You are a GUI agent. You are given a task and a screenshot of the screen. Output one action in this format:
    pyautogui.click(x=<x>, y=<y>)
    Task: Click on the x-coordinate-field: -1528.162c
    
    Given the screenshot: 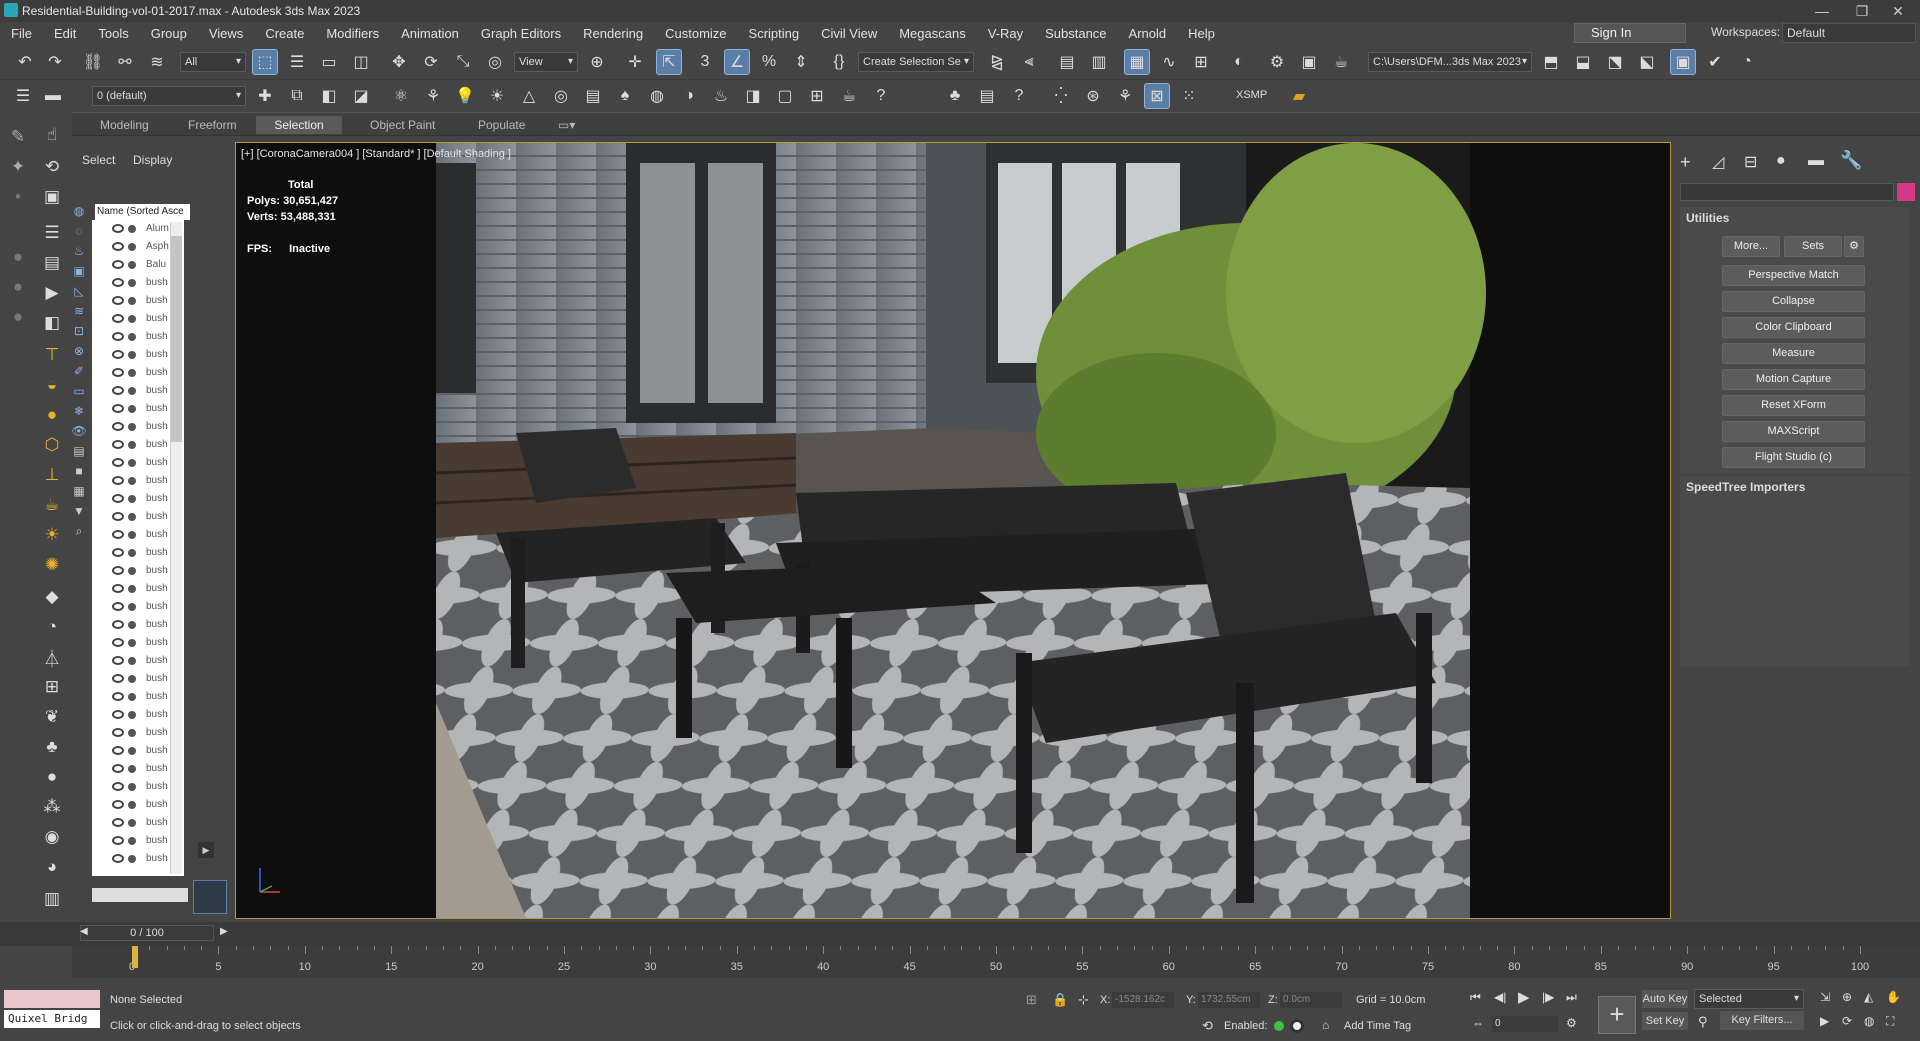 What is the action you would take?
    pyautogui.click(x=1143, y=1000)
    